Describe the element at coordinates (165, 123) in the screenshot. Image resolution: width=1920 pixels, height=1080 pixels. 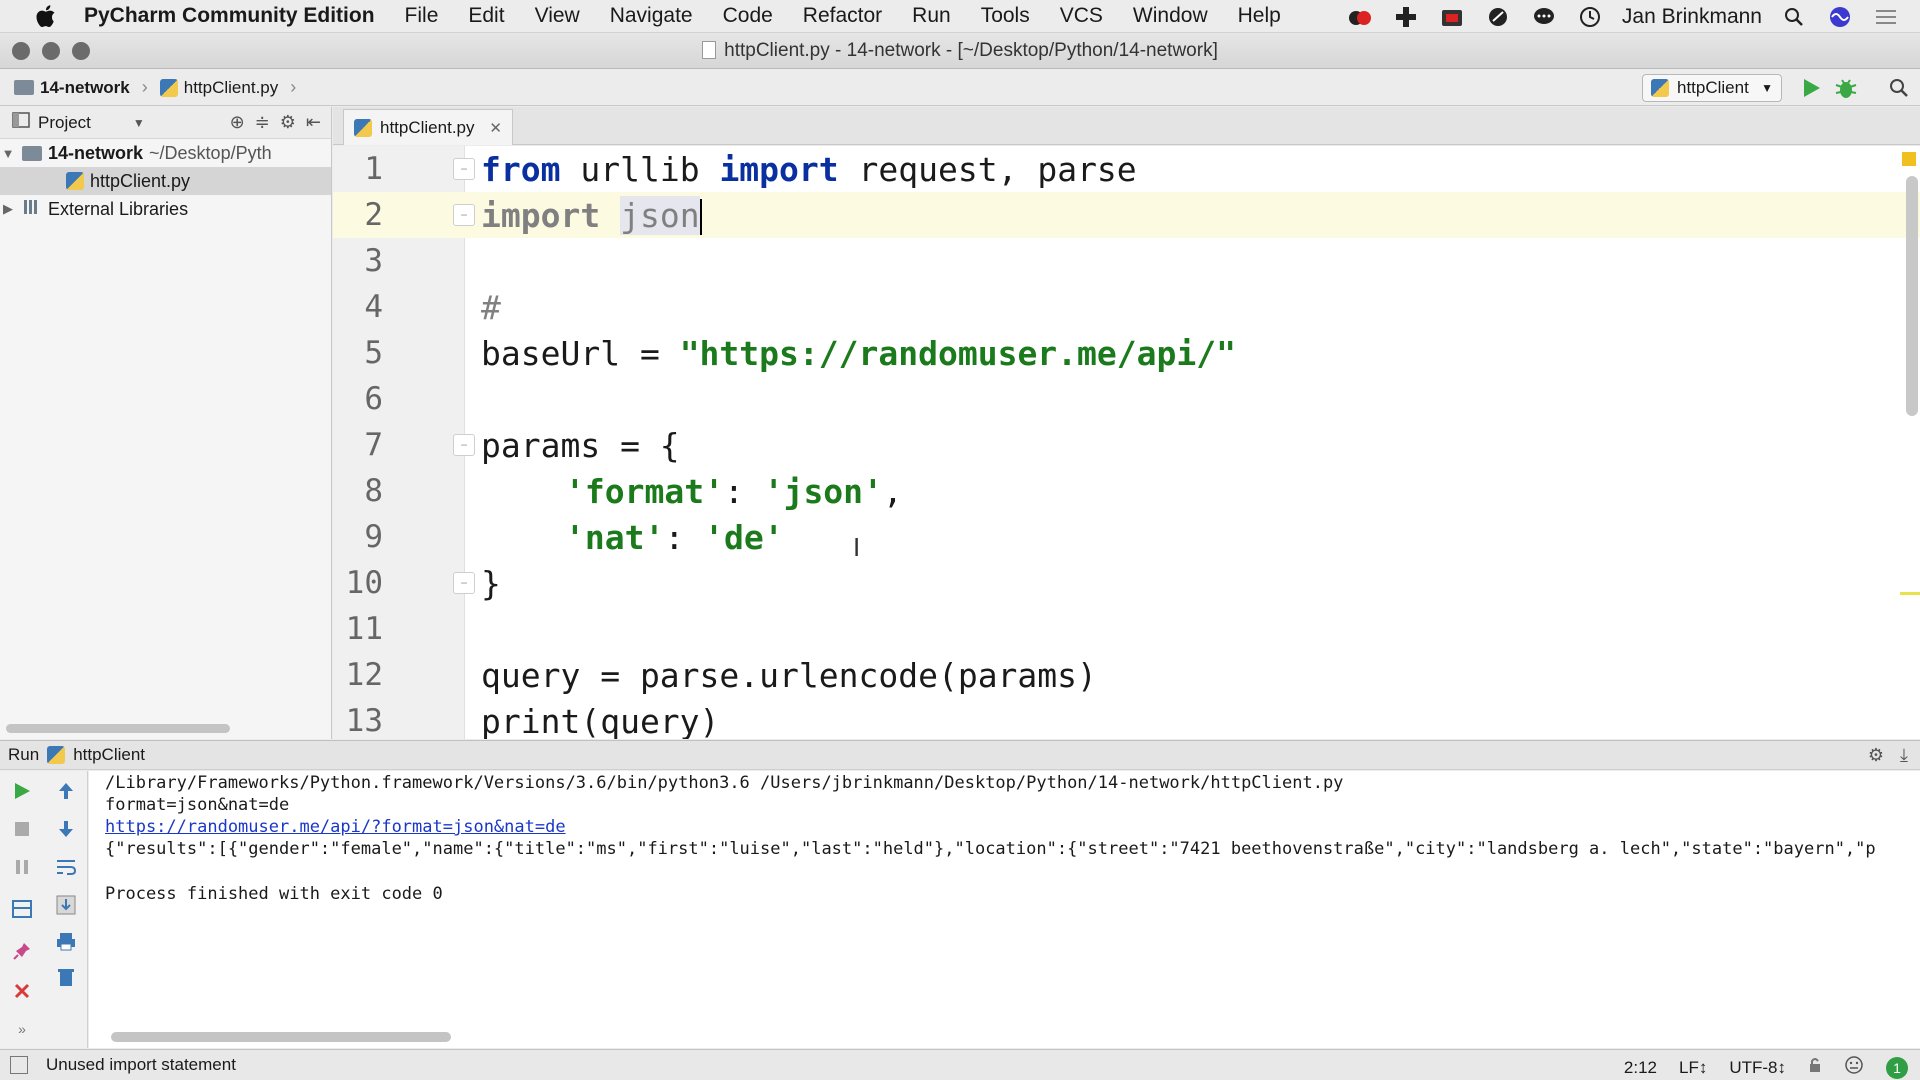
I see `project-toolbar: Project ▼ ⊕ ≑ ⚙ ⇤` at that location.